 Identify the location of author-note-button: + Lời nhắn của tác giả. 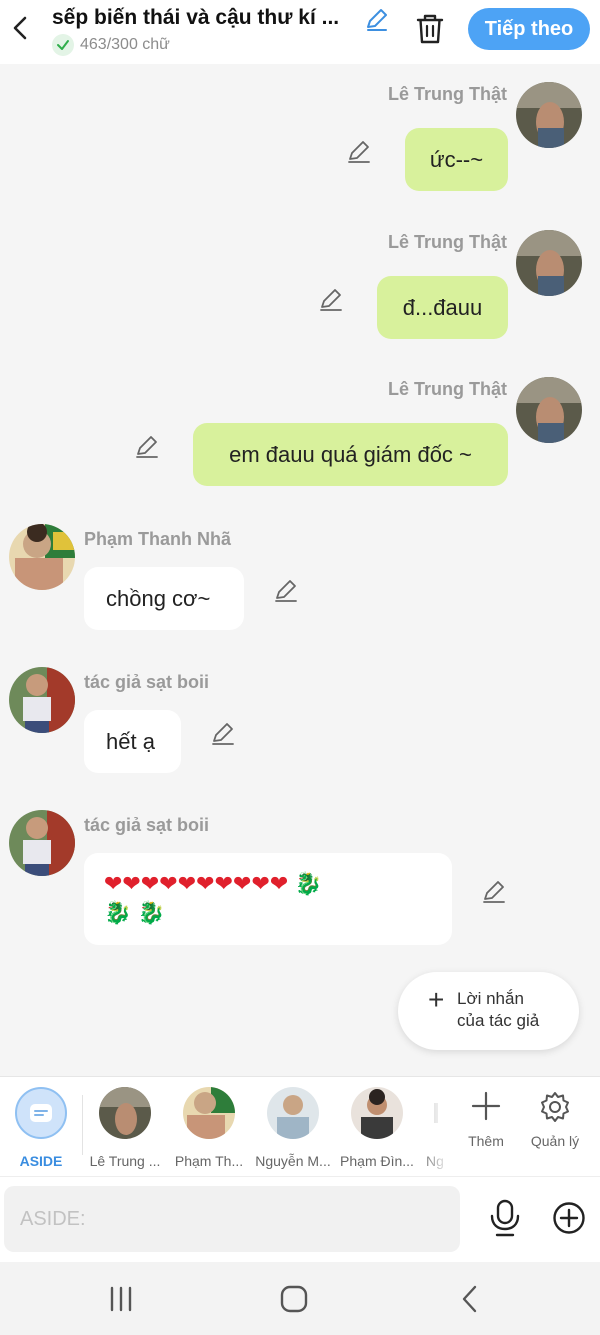
(488, 1011).